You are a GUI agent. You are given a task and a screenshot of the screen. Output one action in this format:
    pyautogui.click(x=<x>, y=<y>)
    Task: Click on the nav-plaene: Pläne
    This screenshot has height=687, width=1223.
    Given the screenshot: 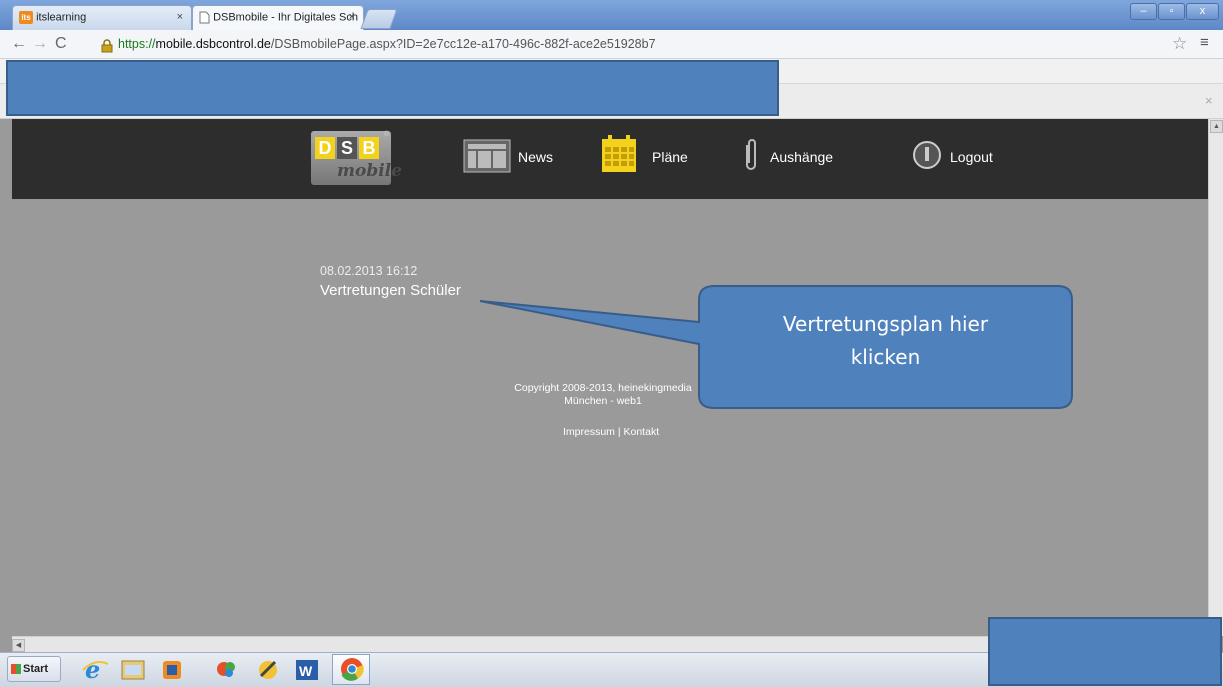 What is the action you would take?
    pyautogui.click(x=670, y=157)
    